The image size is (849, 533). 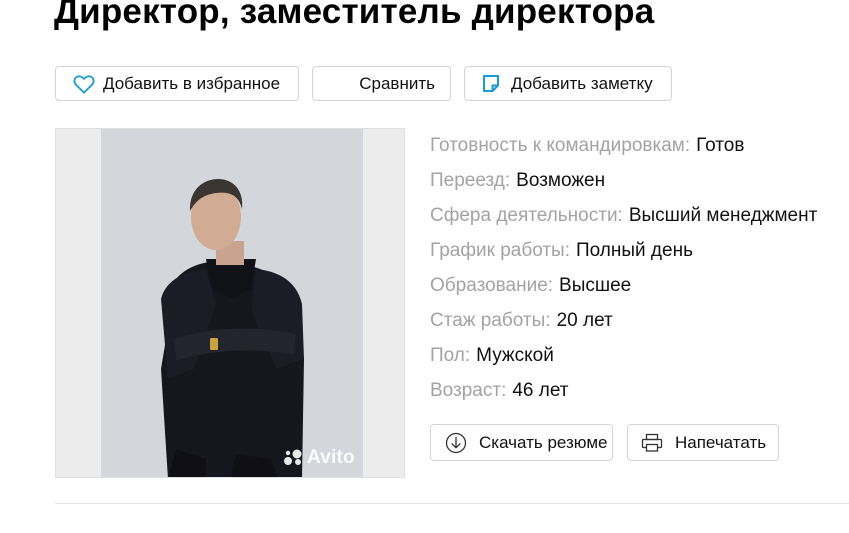 I want to click on add-note-label: Добавить заметку, so click(x=582, y=83).